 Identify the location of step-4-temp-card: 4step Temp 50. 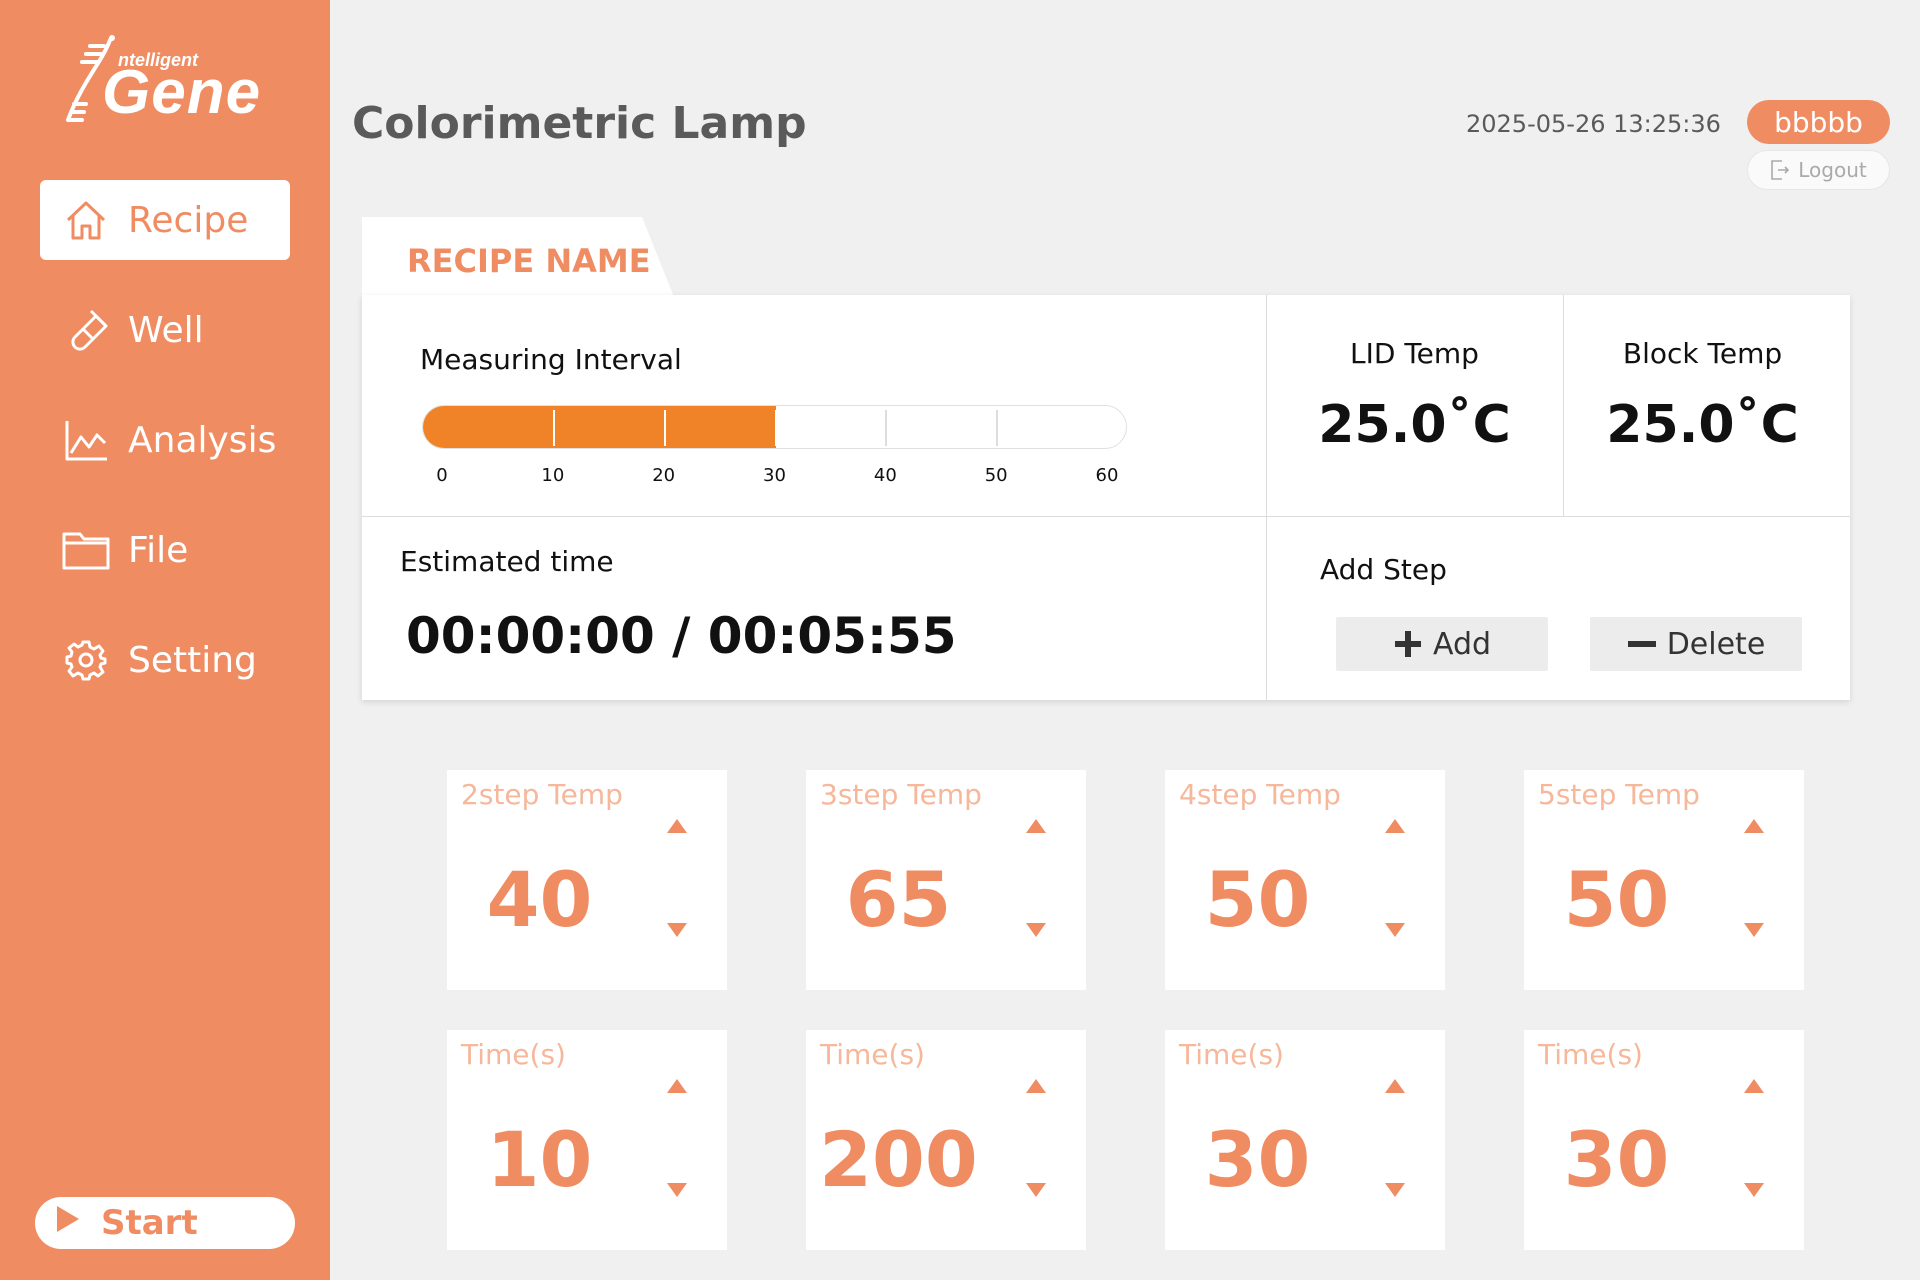
(1305, 880).